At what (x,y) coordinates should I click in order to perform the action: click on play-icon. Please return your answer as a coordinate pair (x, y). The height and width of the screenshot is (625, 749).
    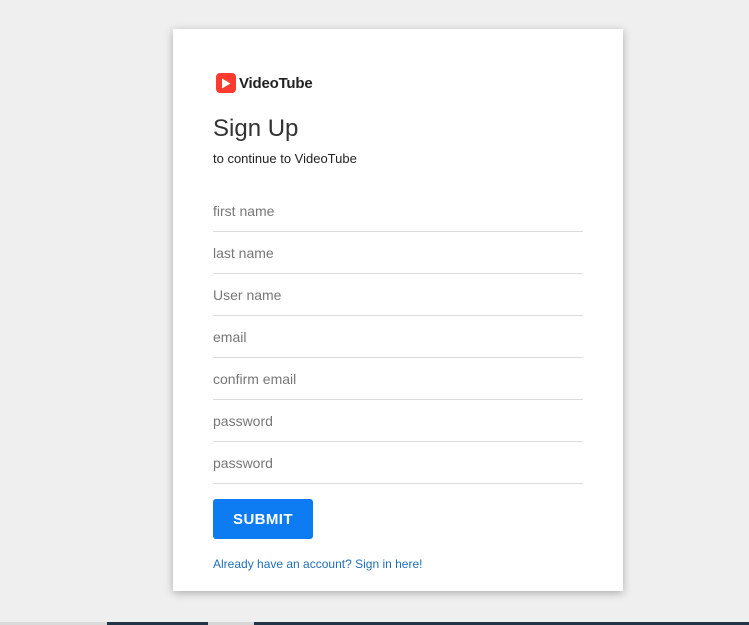
    Looking at the image, I should click on (226, 83).